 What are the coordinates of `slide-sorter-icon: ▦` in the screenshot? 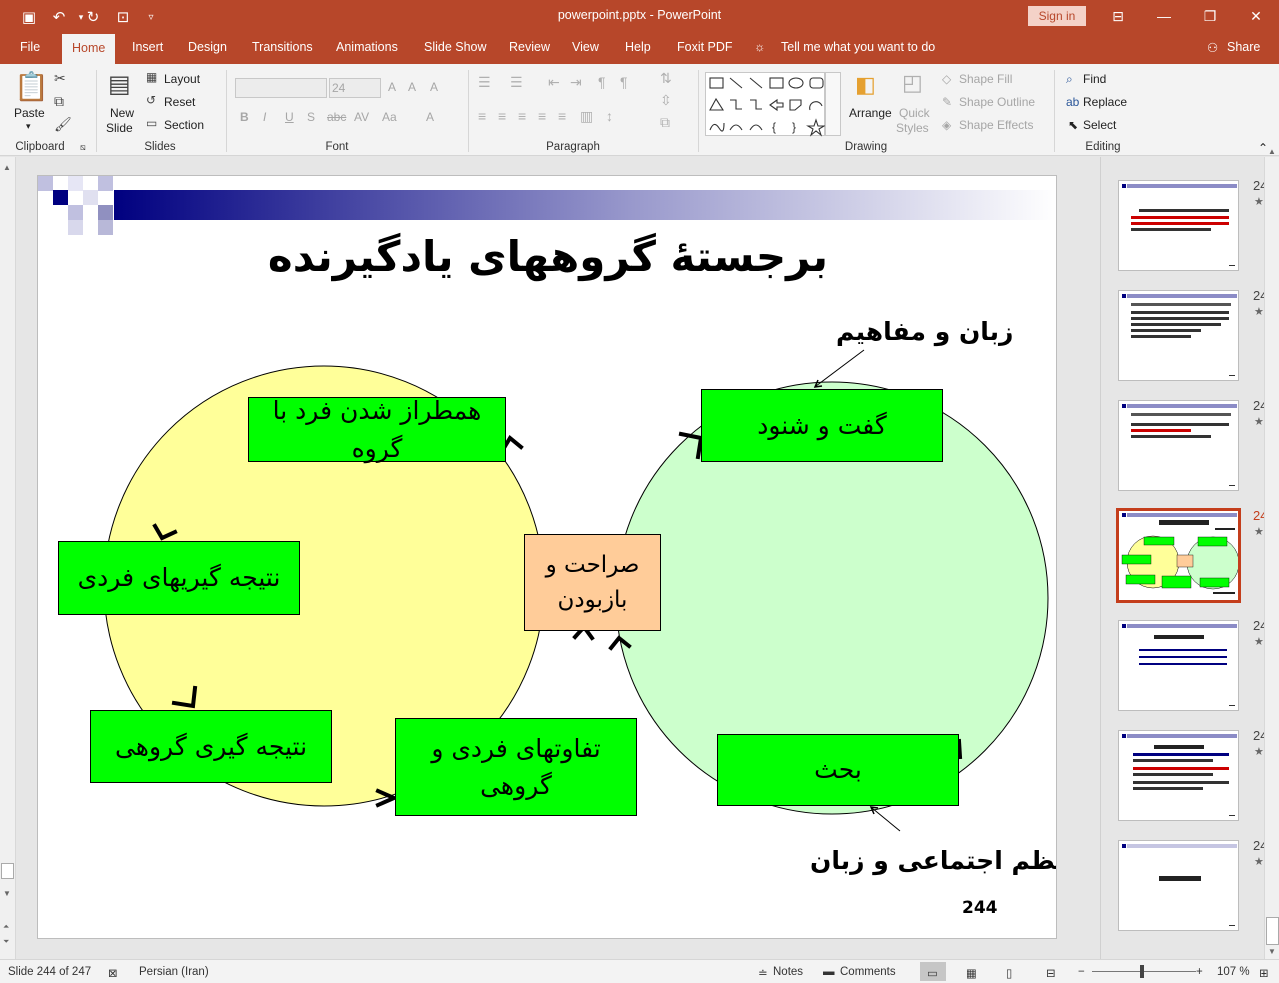 It's located at (971, 973).